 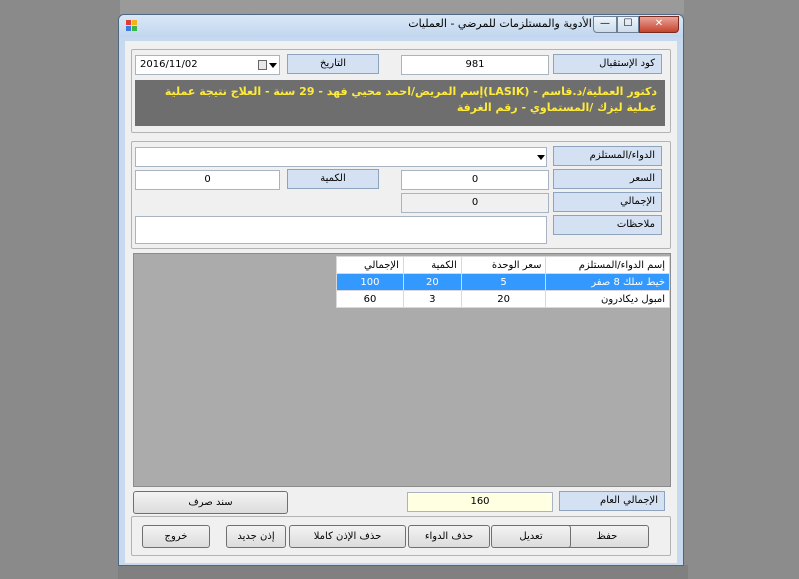 I want to click on exit-button: خروج, so click(x=176, y=536).